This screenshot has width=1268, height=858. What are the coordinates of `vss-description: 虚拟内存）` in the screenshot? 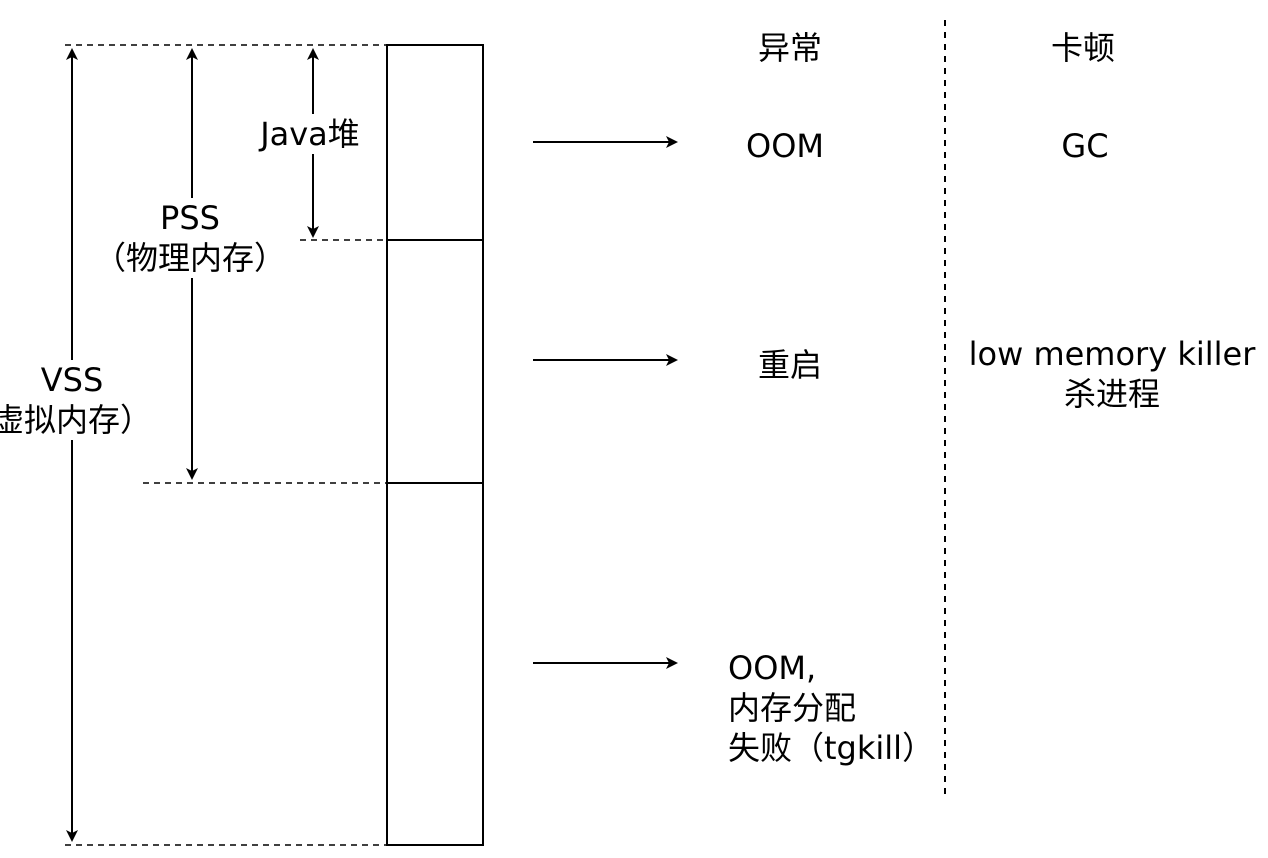 It's located at (76, 420).